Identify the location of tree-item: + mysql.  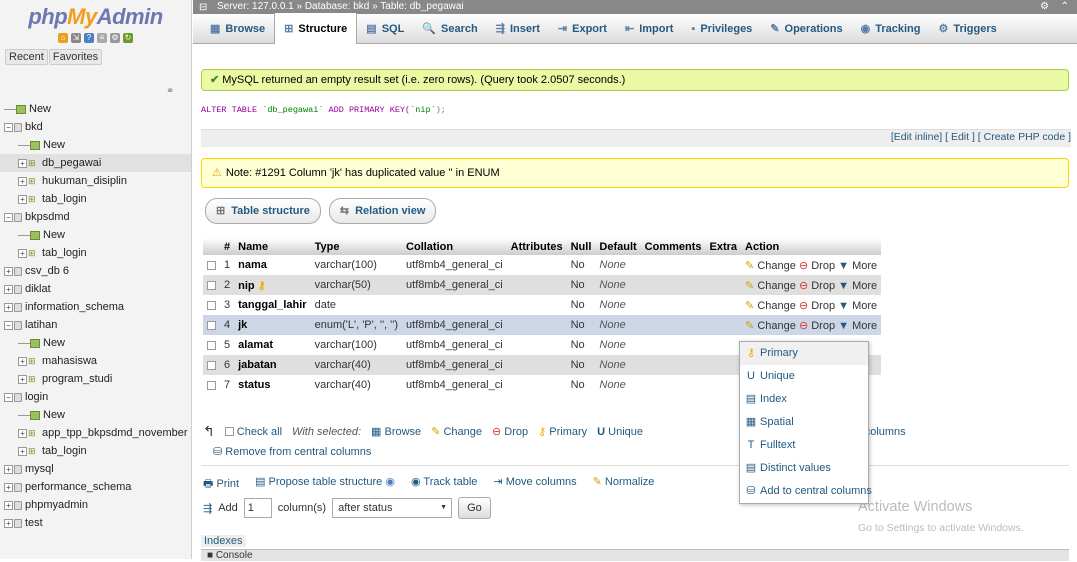
(95, 469).